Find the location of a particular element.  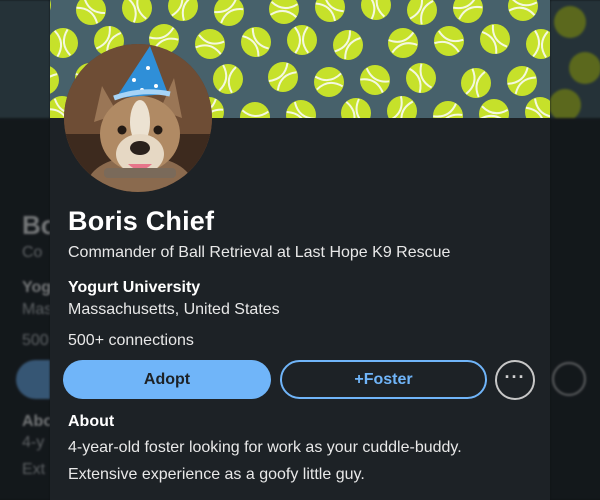

previous-card-adopt-button is located at coordinates (33, 379).